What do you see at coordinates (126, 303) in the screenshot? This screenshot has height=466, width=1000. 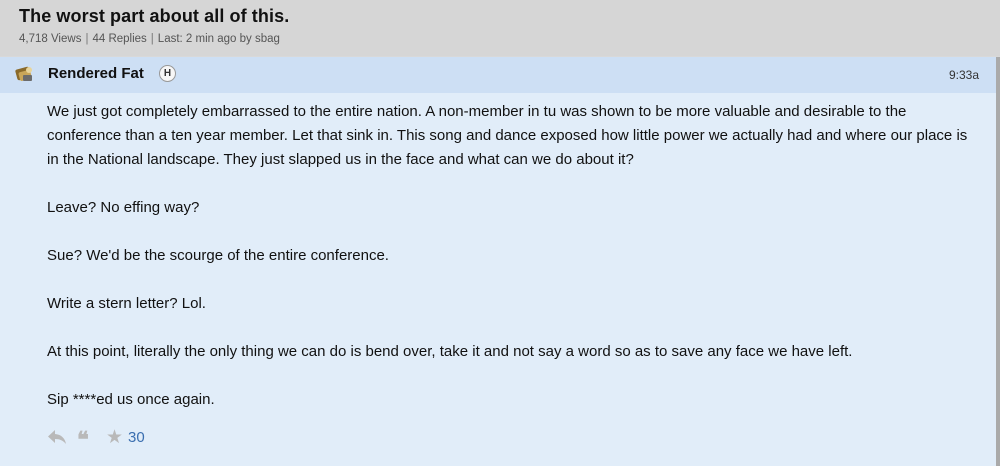 I see `post-paragraph: Write a stern letter? Lol.` at bounding box center [126, 303].